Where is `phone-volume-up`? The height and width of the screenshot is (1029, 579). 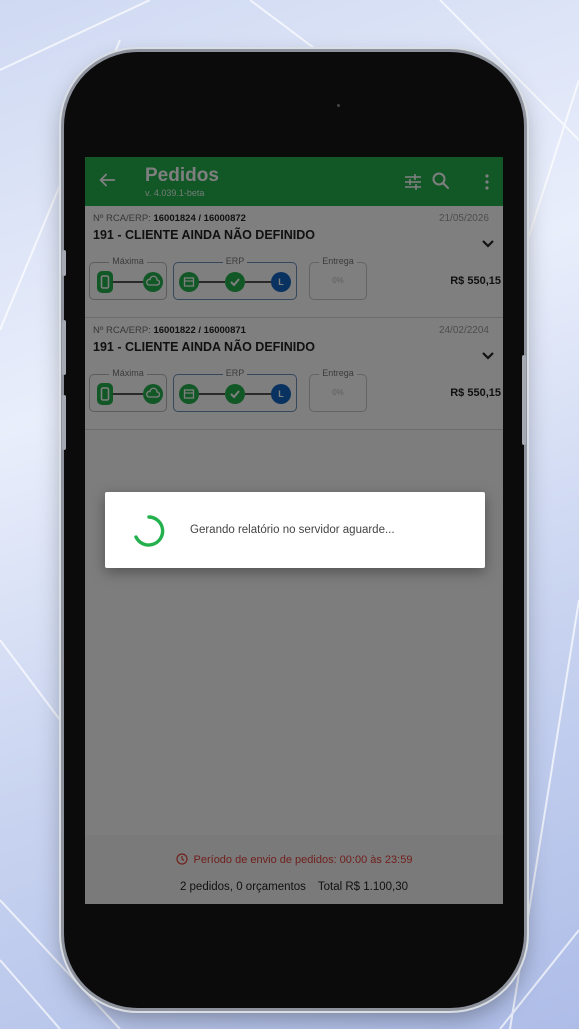 phone-volume-up is located at coordinates (64, 347).